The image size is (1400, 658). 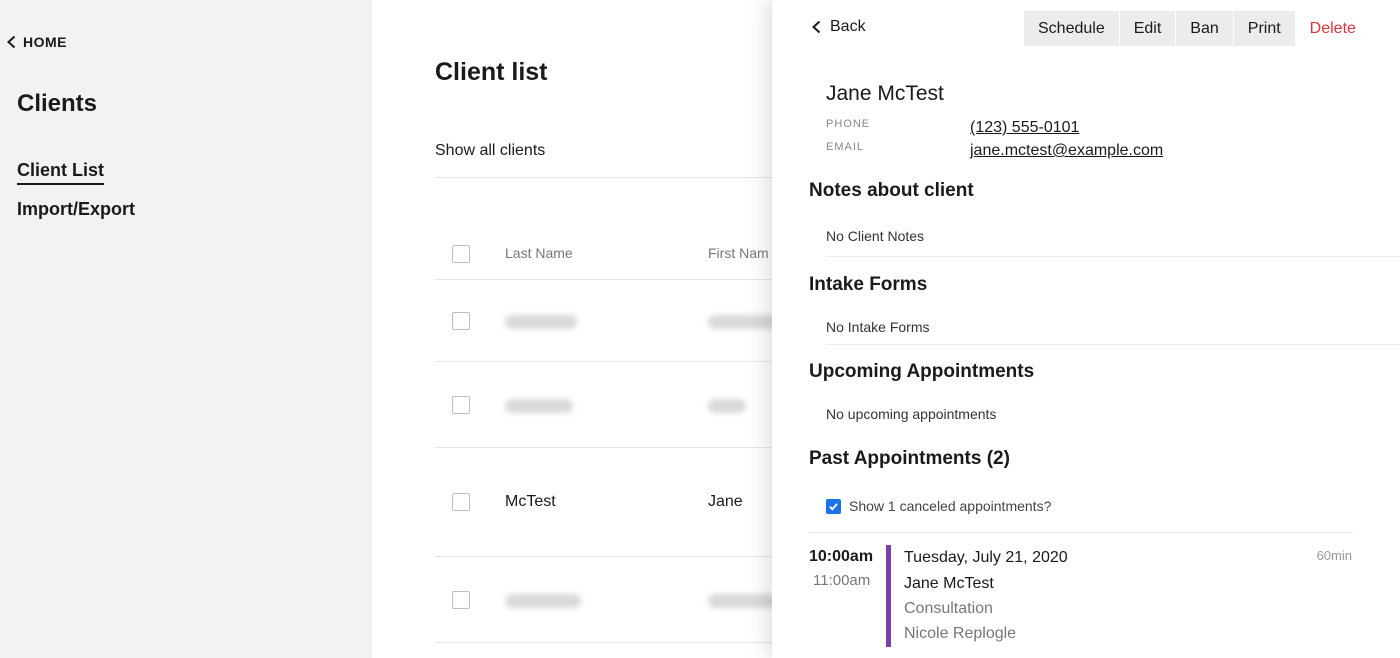 I want to click on checkmark-icon, so click(x=833, y=506).